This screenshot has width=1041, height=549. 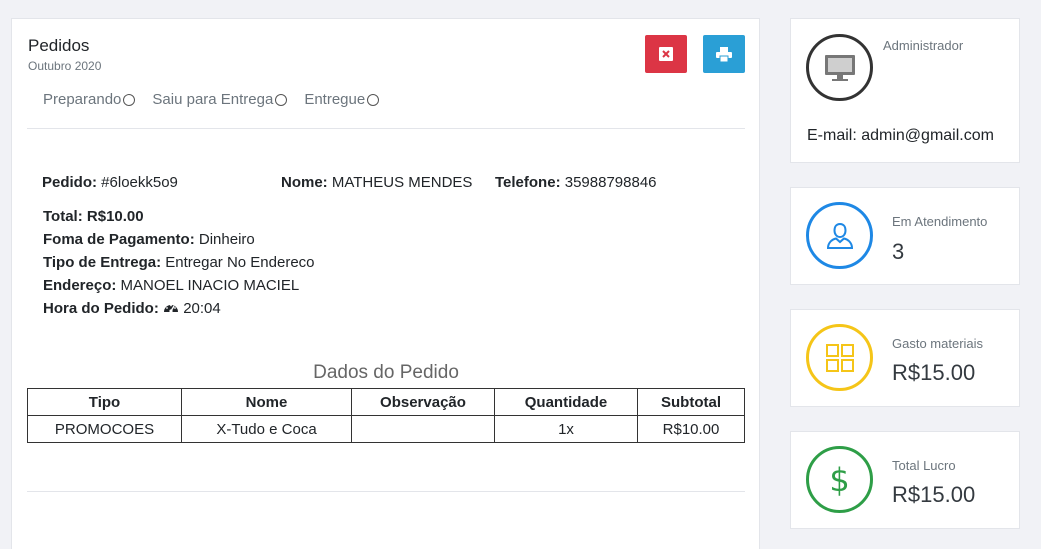 What do you see at coordinates (691, 429) in the screenshot?
I see `table-cell: R$10.00` at bounding box center [691, 429].